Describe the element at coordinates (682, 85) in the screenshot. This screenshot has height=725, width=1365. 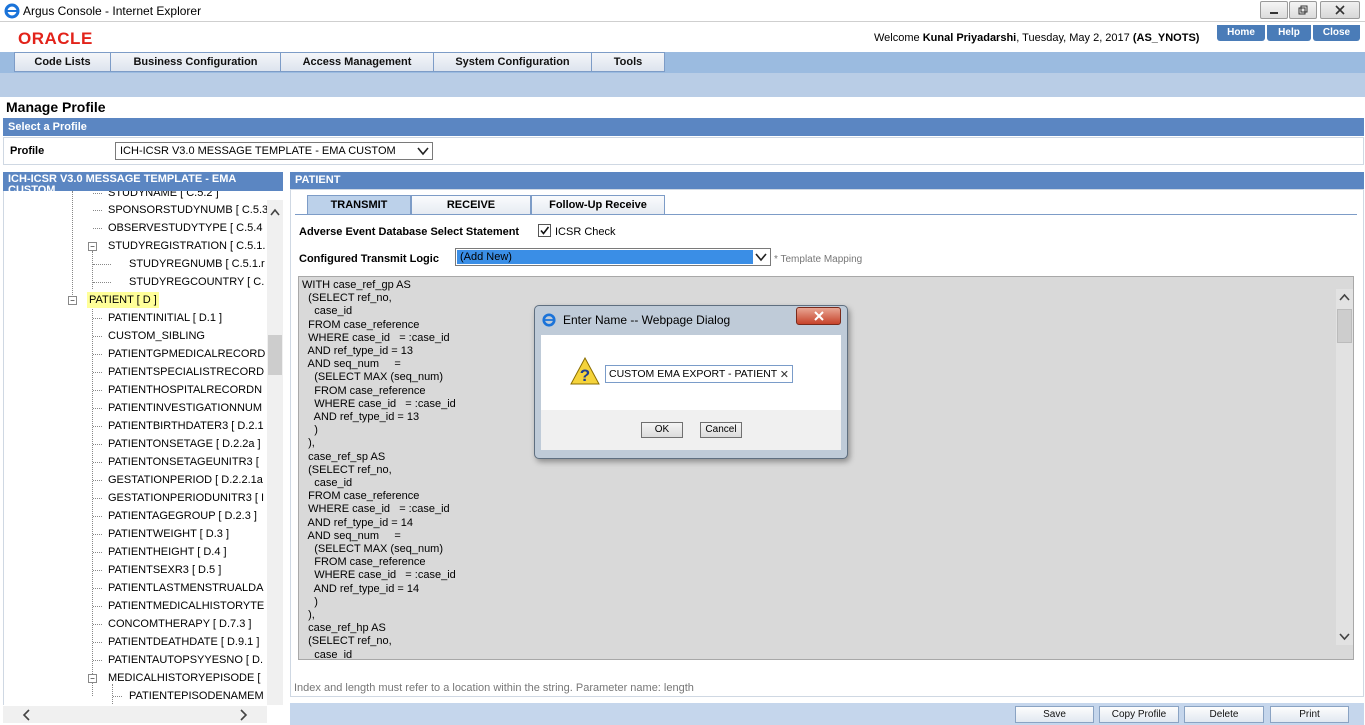
I see `sub-menu-bar` at that location.